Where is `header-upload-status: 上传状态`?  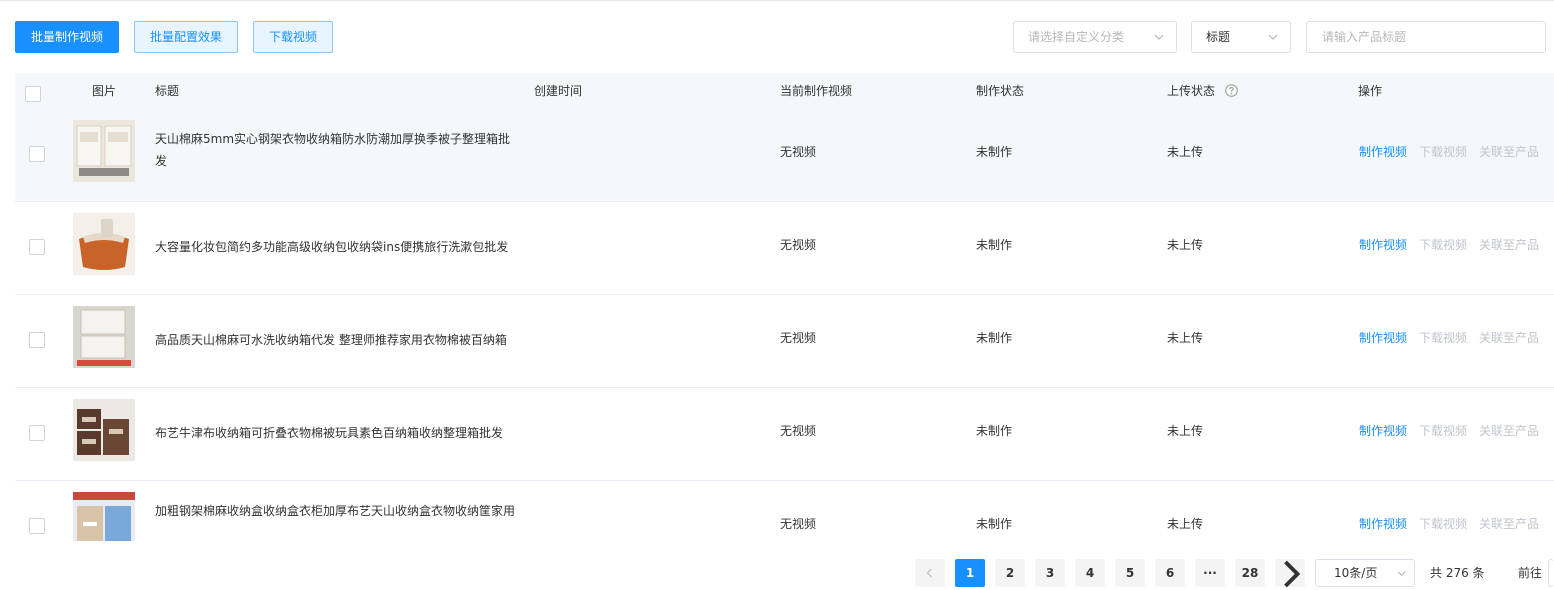
header-upload-status: 上传状态 is located at coordinates (1202, 91).